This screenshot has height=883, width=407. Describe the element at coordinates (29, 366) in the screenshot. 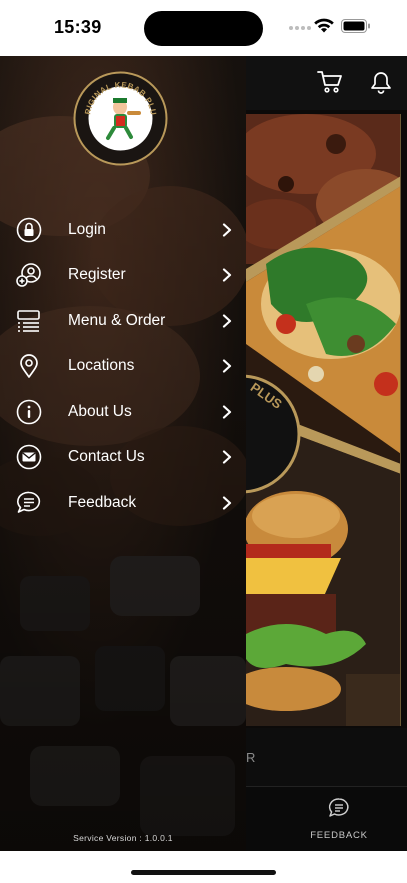

I see `location-pin-icon` at that location.